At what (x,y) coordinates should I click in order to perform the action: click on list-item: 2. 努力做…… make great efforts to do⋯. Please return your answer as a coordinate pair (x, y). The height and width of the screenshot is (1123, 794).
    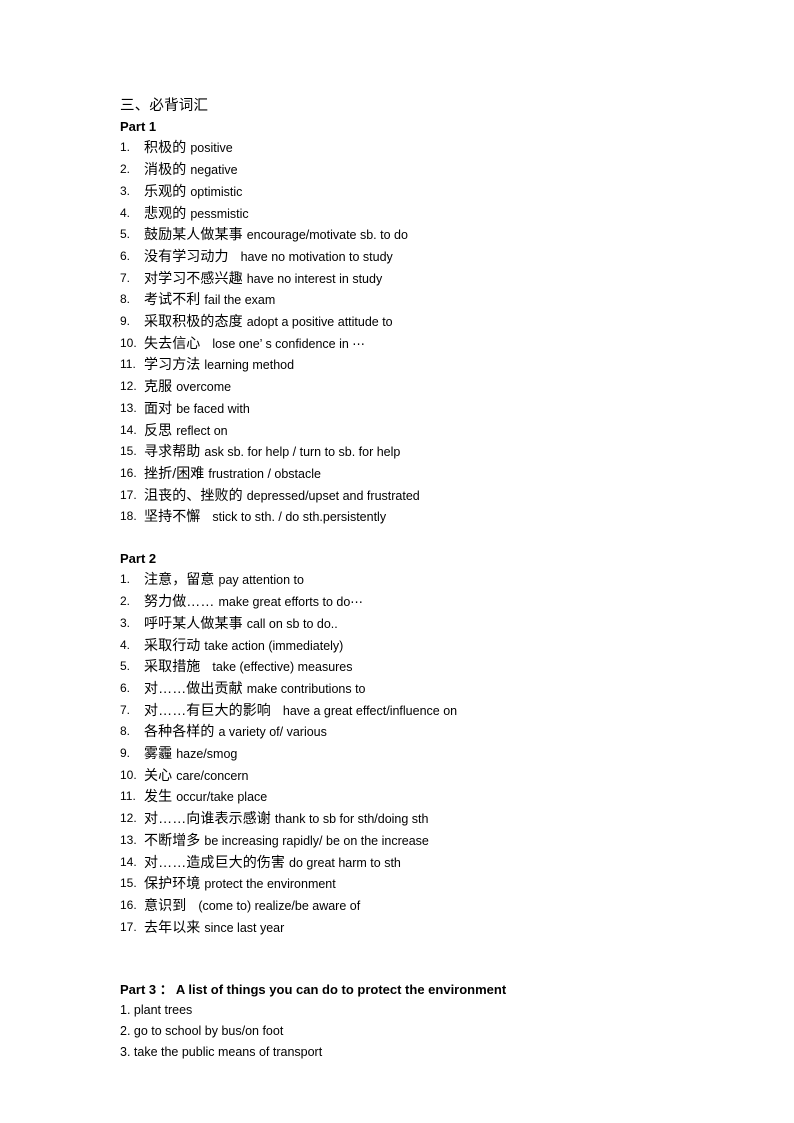
    Looking at the image, I should click on (417, 602).